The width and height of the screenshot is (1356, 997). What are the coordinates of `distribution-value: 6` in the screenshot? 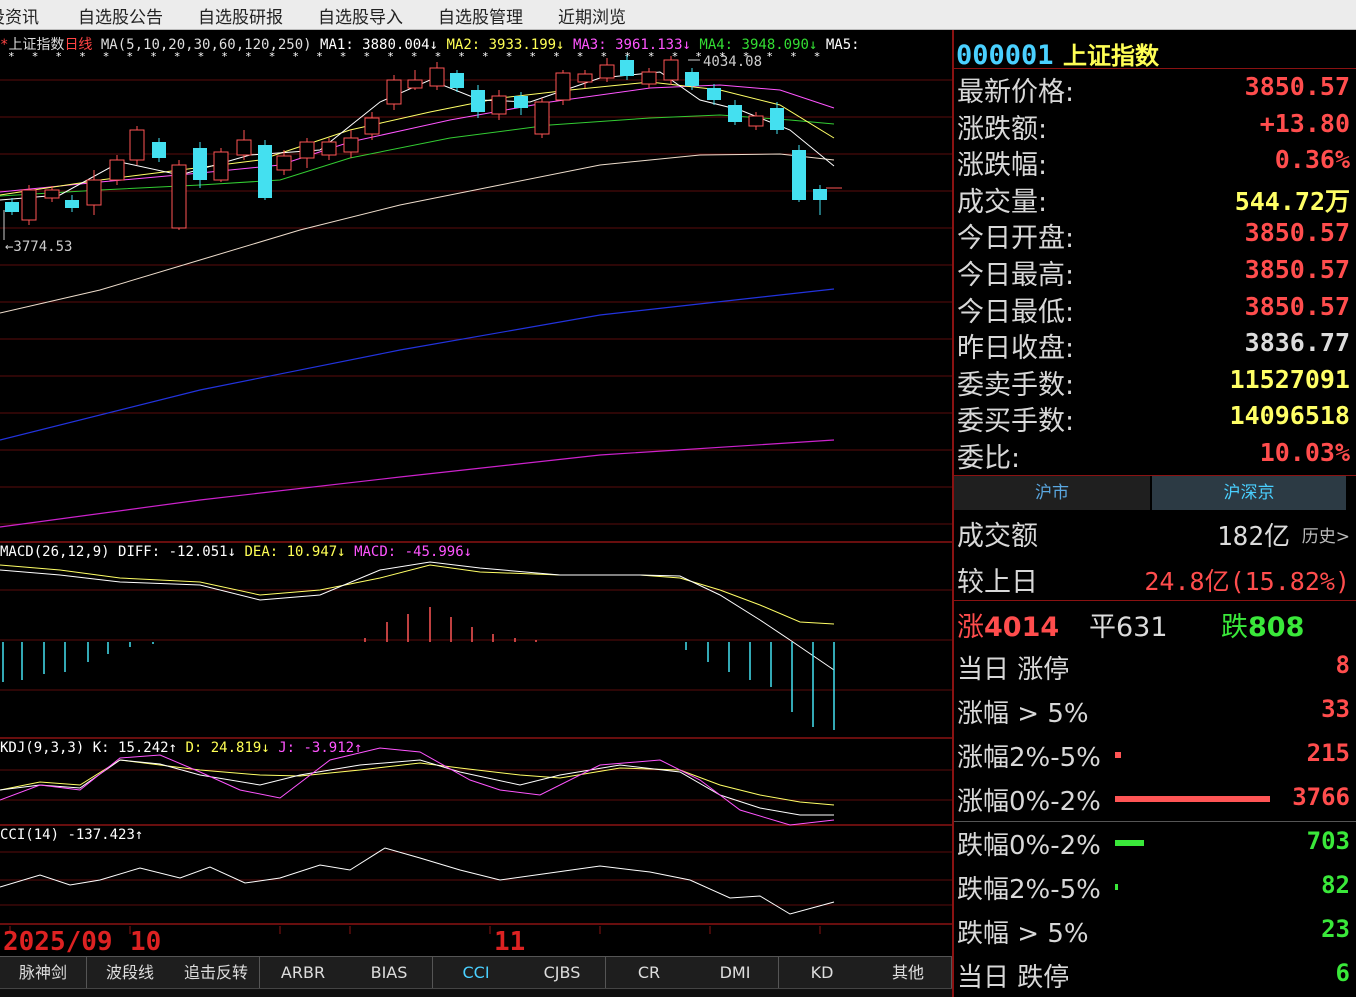 It's located at (1342, 973).